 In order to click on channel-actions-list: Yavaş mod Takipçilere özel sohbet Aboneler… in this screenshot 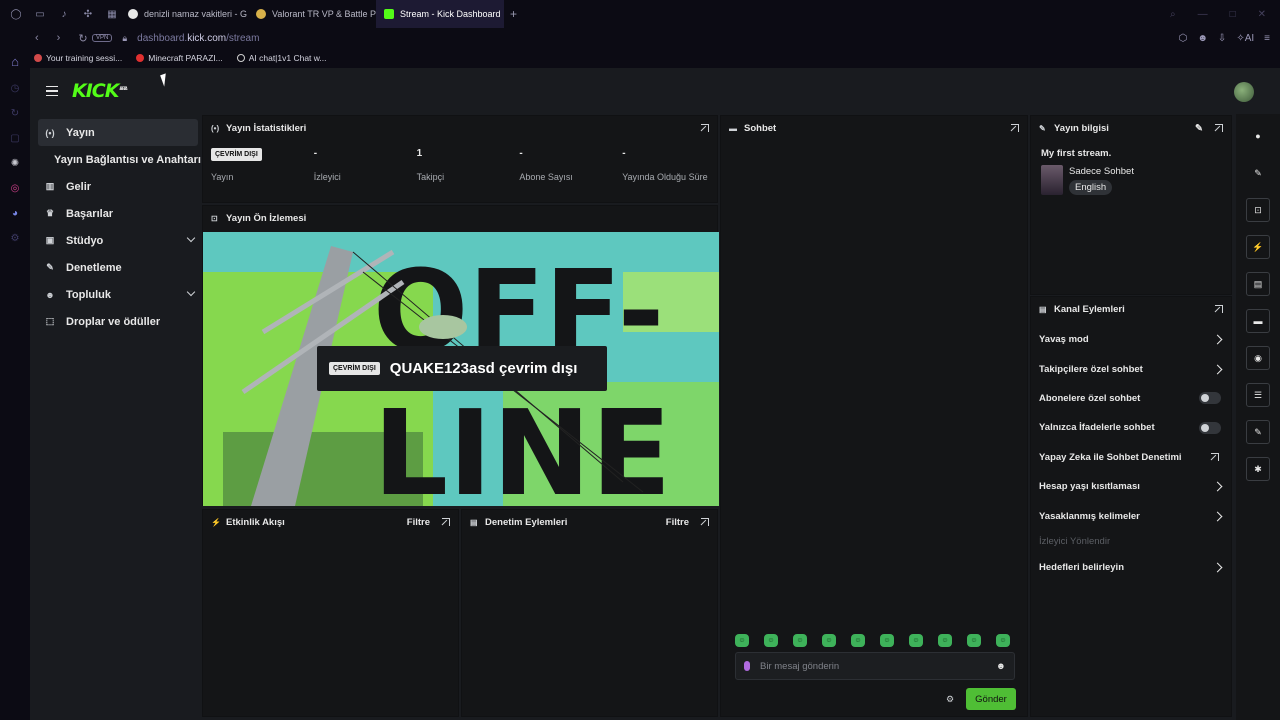, I will do `click(1131, 451)`.